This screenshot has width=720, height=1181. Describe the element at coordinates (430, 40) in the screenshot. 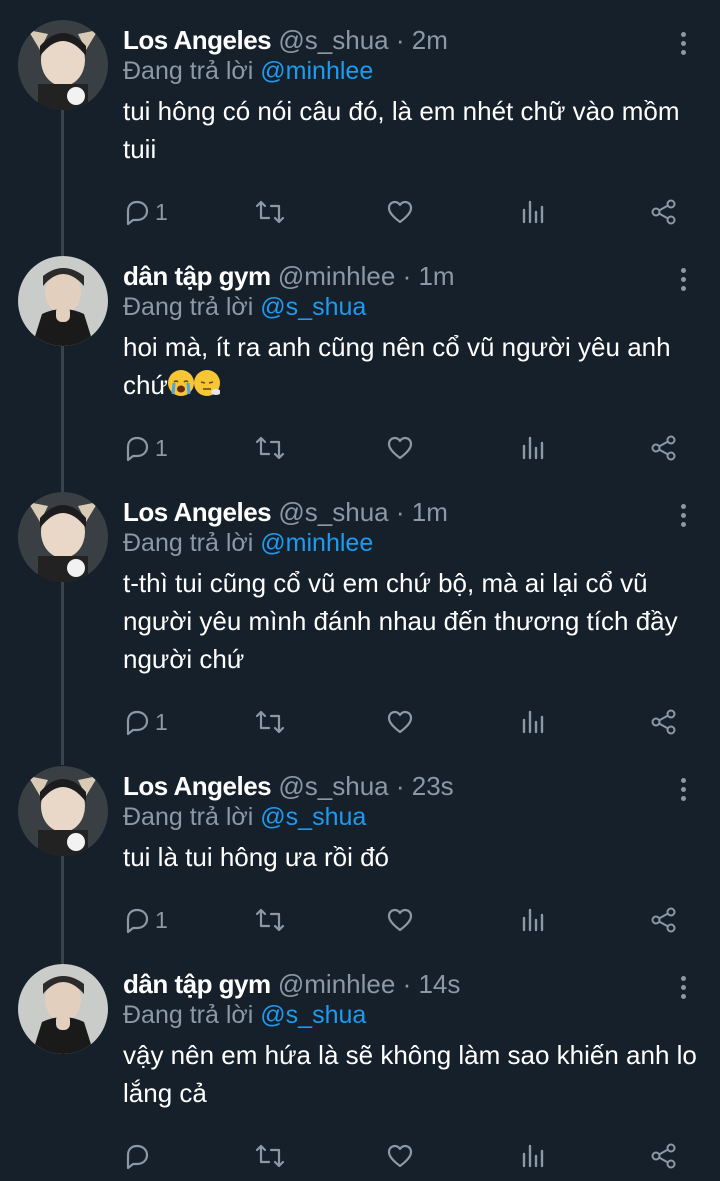

I see `timestamp: 2m` at that location.